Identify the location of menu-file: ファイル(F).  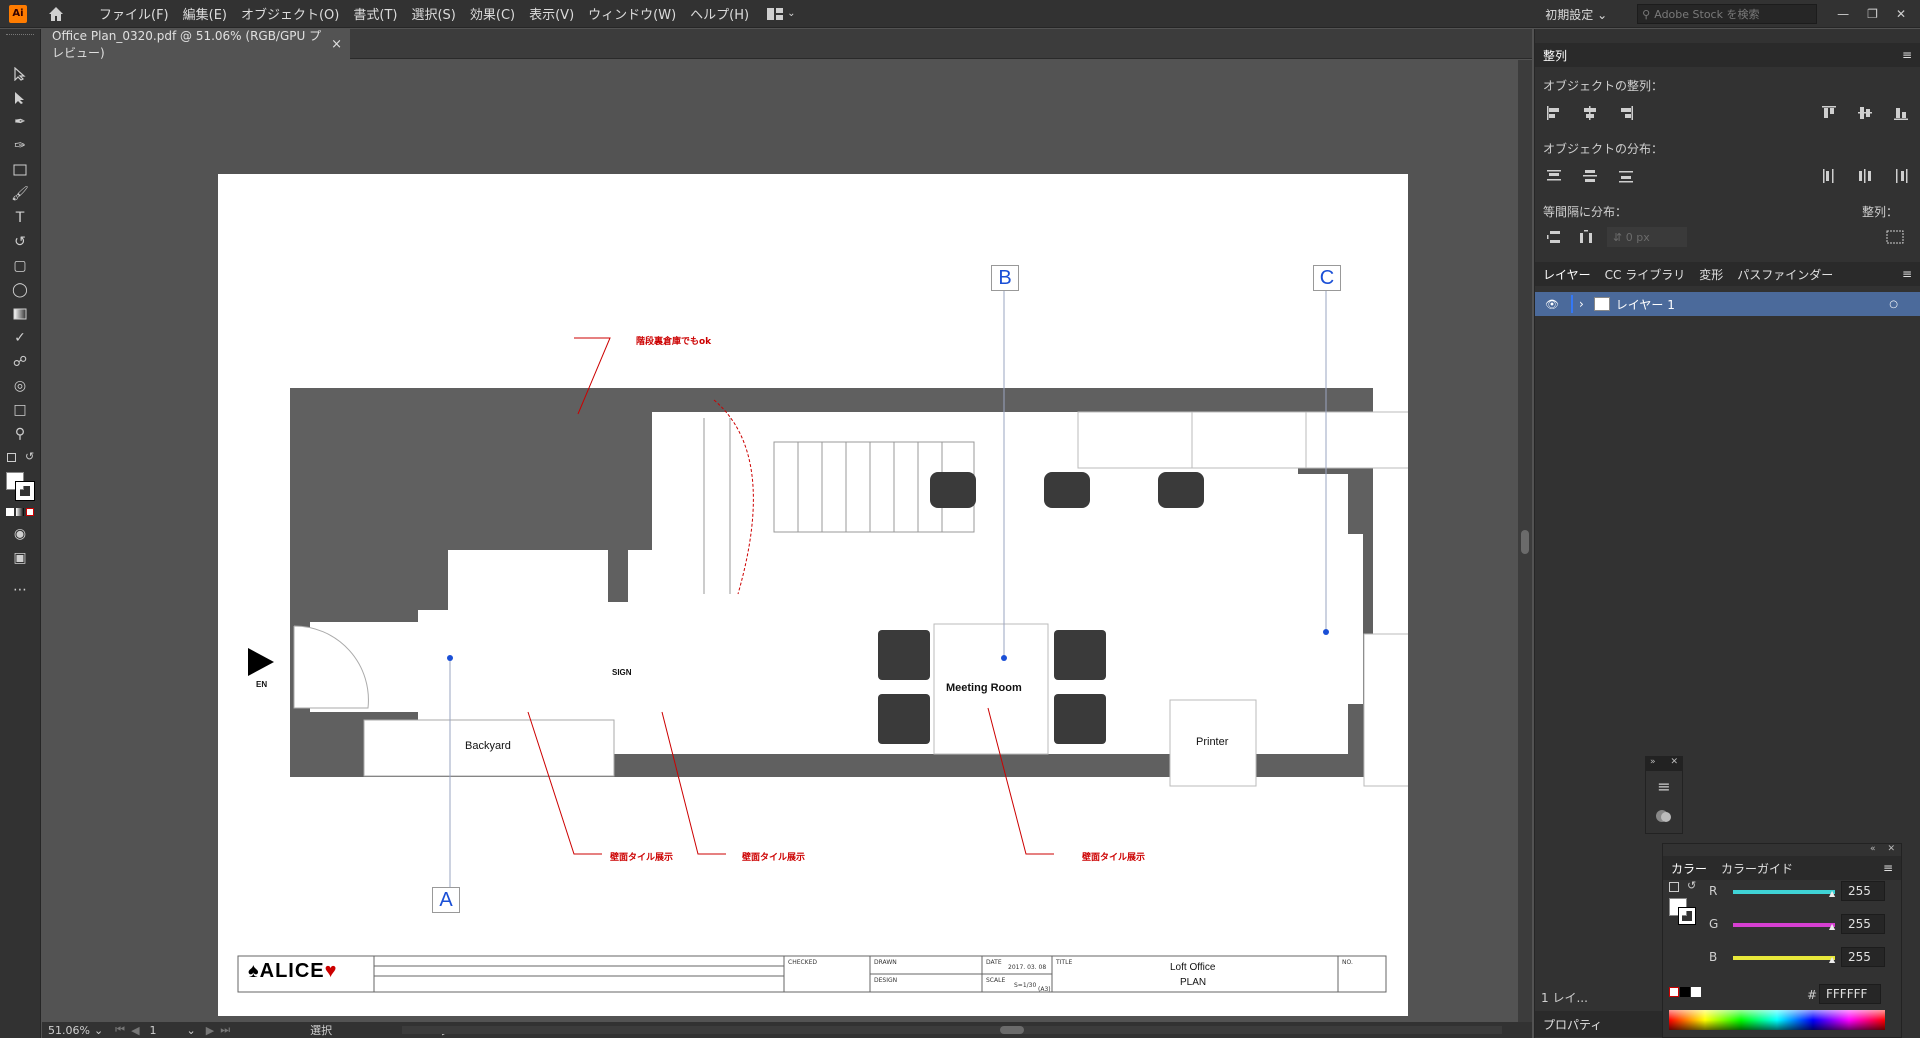
(134, 13).